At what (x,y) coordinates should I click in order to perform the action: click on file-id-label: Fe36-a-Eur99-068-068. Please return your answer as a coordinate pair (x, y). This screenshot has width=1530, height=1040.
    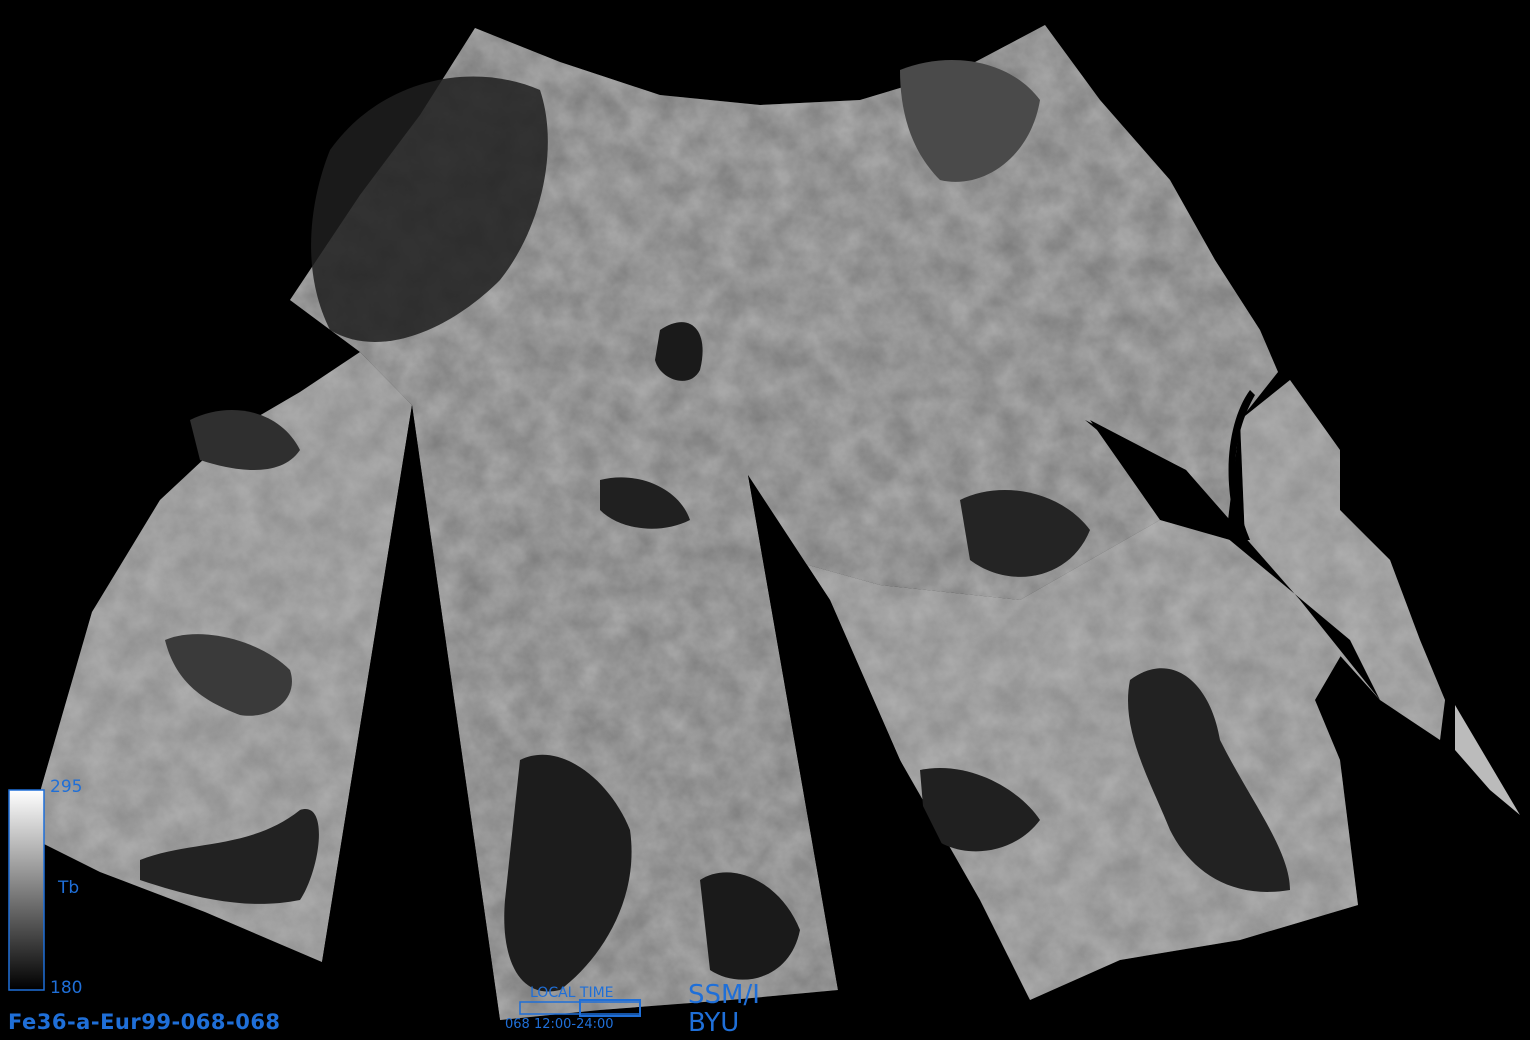
    Looking at the image, I should click on (144, 1022).